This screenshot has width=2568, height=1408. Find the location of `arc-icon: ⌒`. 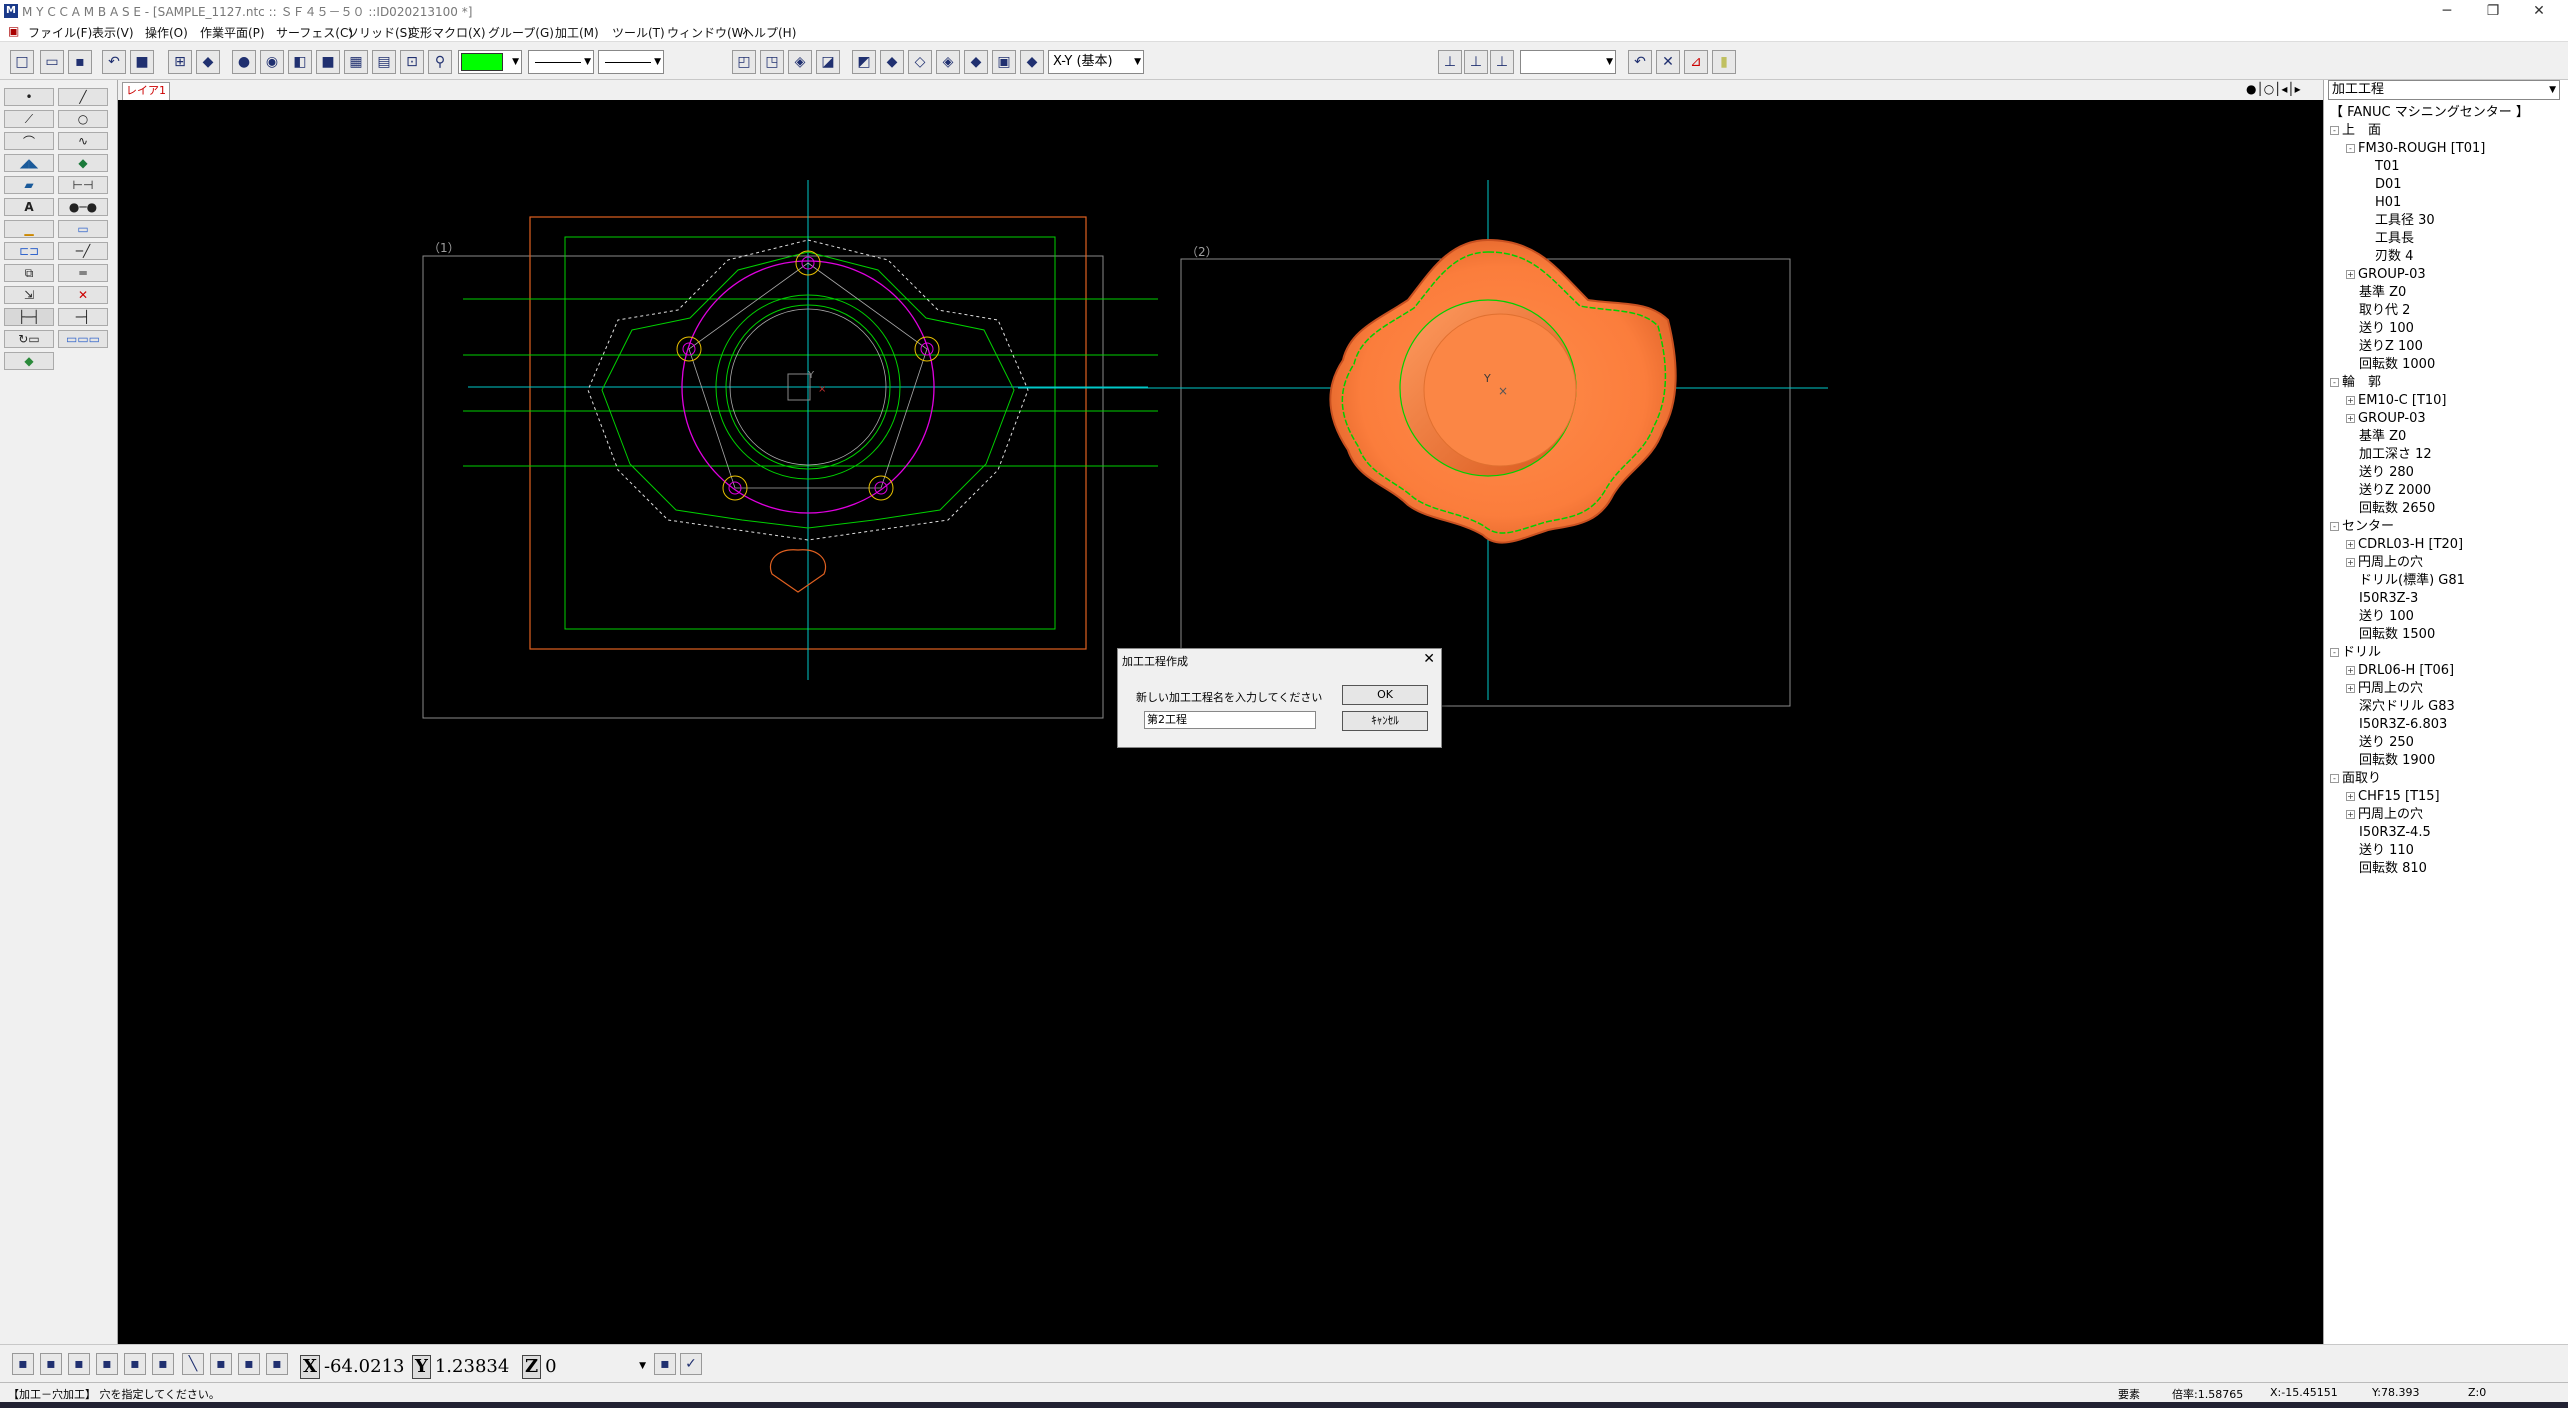

arc-icon: ⌒ is located at coordinates (29, 141).